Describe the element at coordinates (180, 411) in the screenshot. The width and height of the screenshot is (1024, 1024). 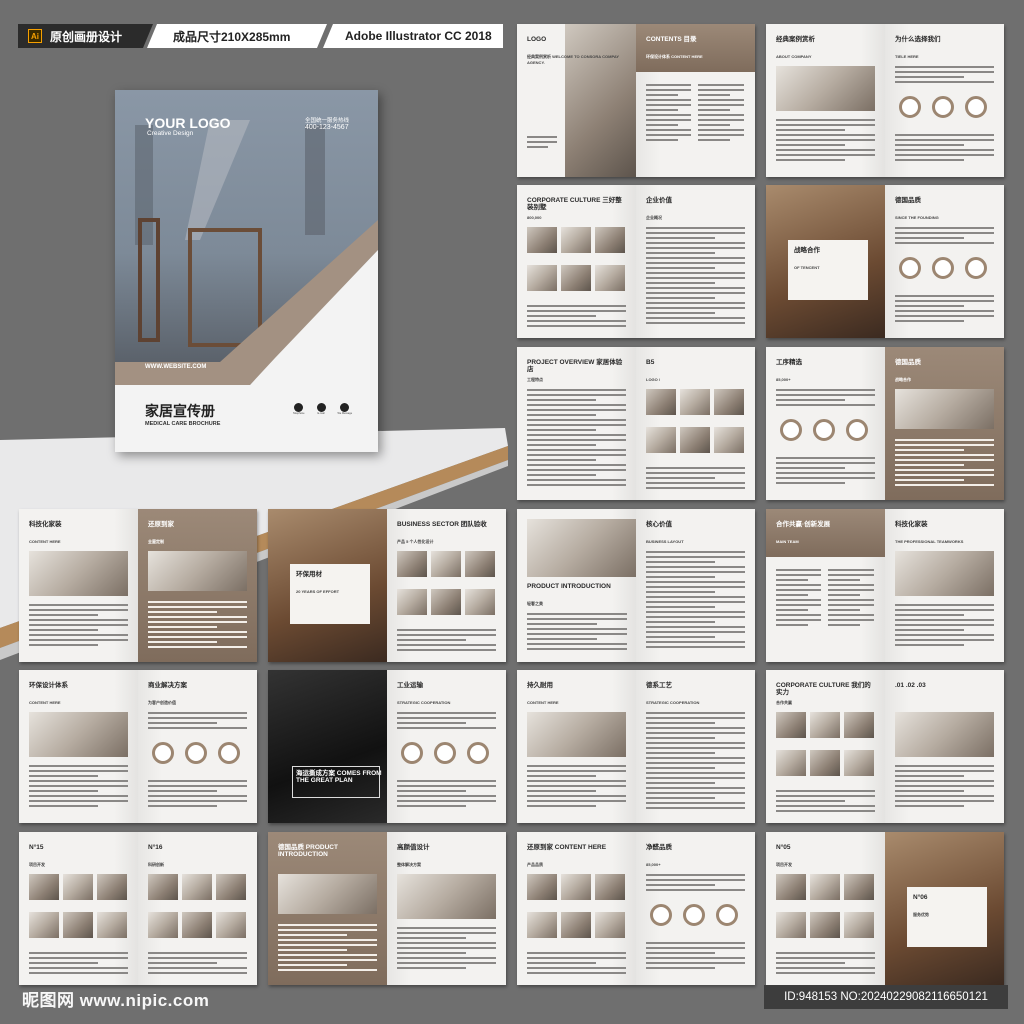
I see `cover-title: 家居宣传册` at that location.